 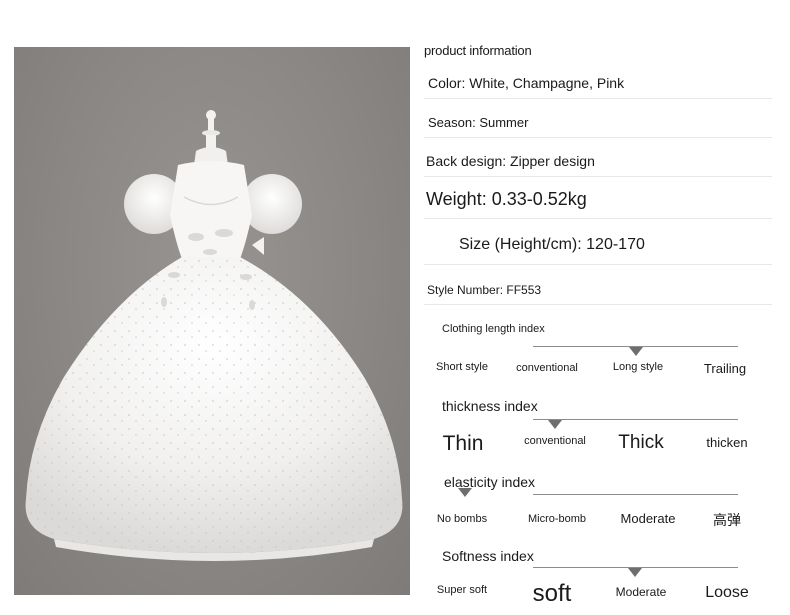 I want to click on thickness-index-title: thickness index, so click(x=490, y=406).